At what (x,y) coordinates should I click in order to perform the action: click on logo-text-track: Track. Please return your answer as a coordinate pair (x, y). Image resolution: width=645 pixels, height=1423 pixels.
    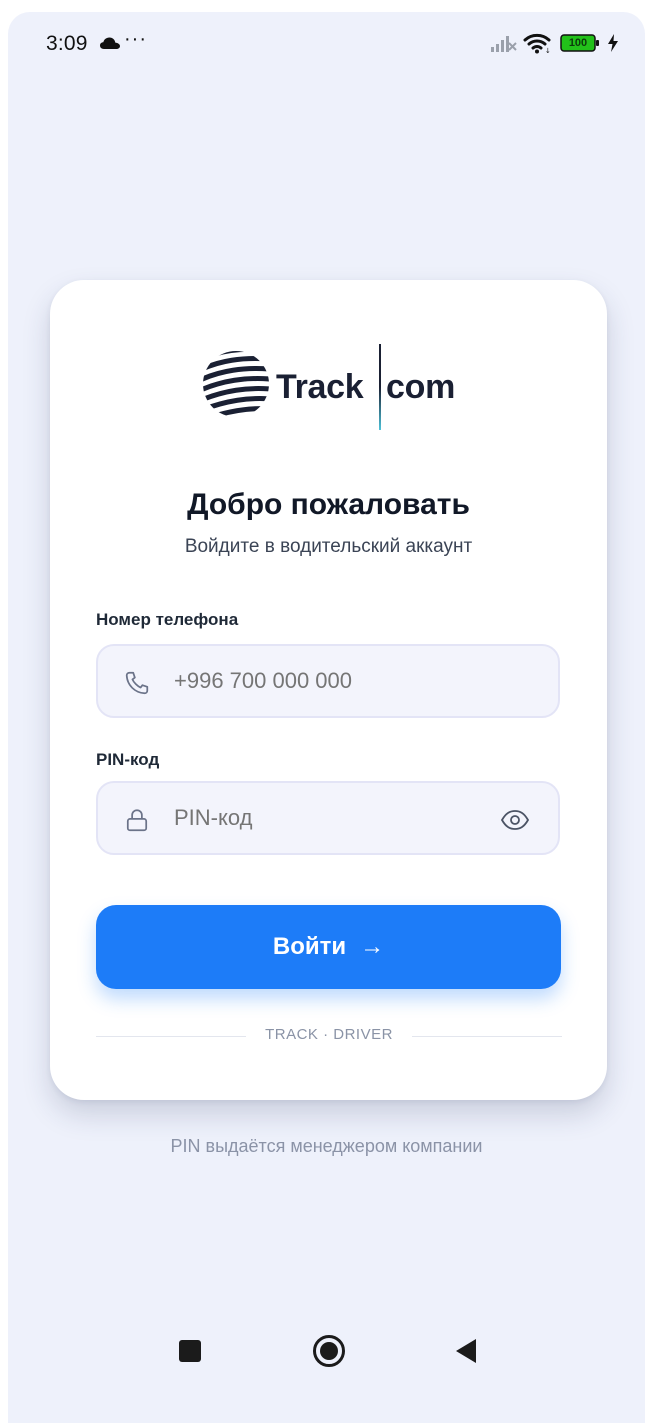
    Looking at the image, I should click on (320, 387).